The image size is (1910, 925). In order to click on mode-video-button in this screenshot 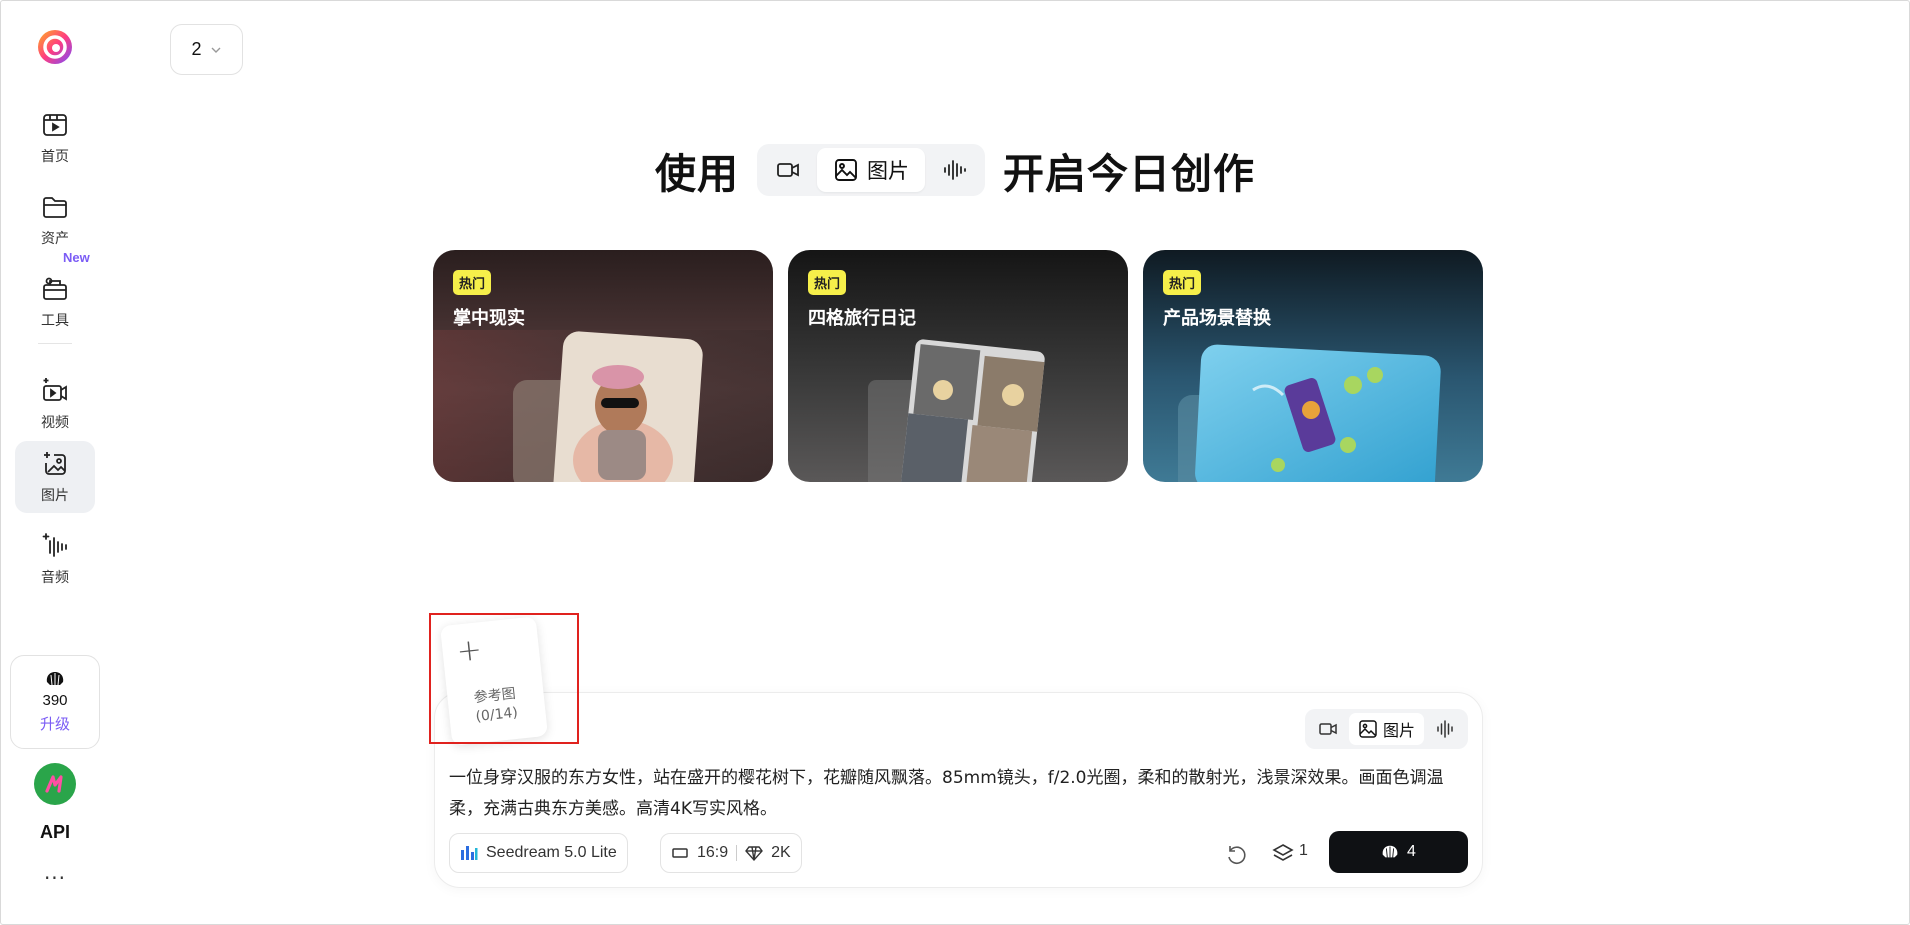, I will do `click(788, 170)`.